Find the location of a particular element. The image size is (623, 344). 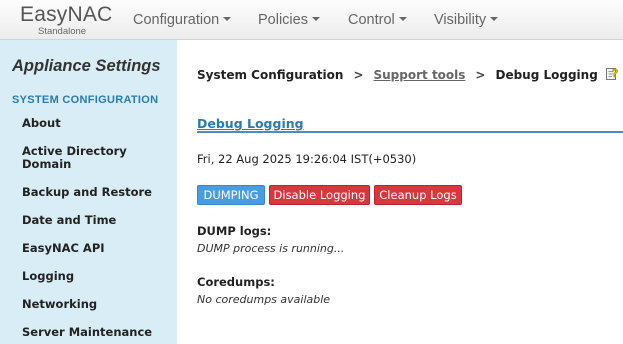

cleanup-logs-button: Cleanup Logs is located at coordinates (418, 195).